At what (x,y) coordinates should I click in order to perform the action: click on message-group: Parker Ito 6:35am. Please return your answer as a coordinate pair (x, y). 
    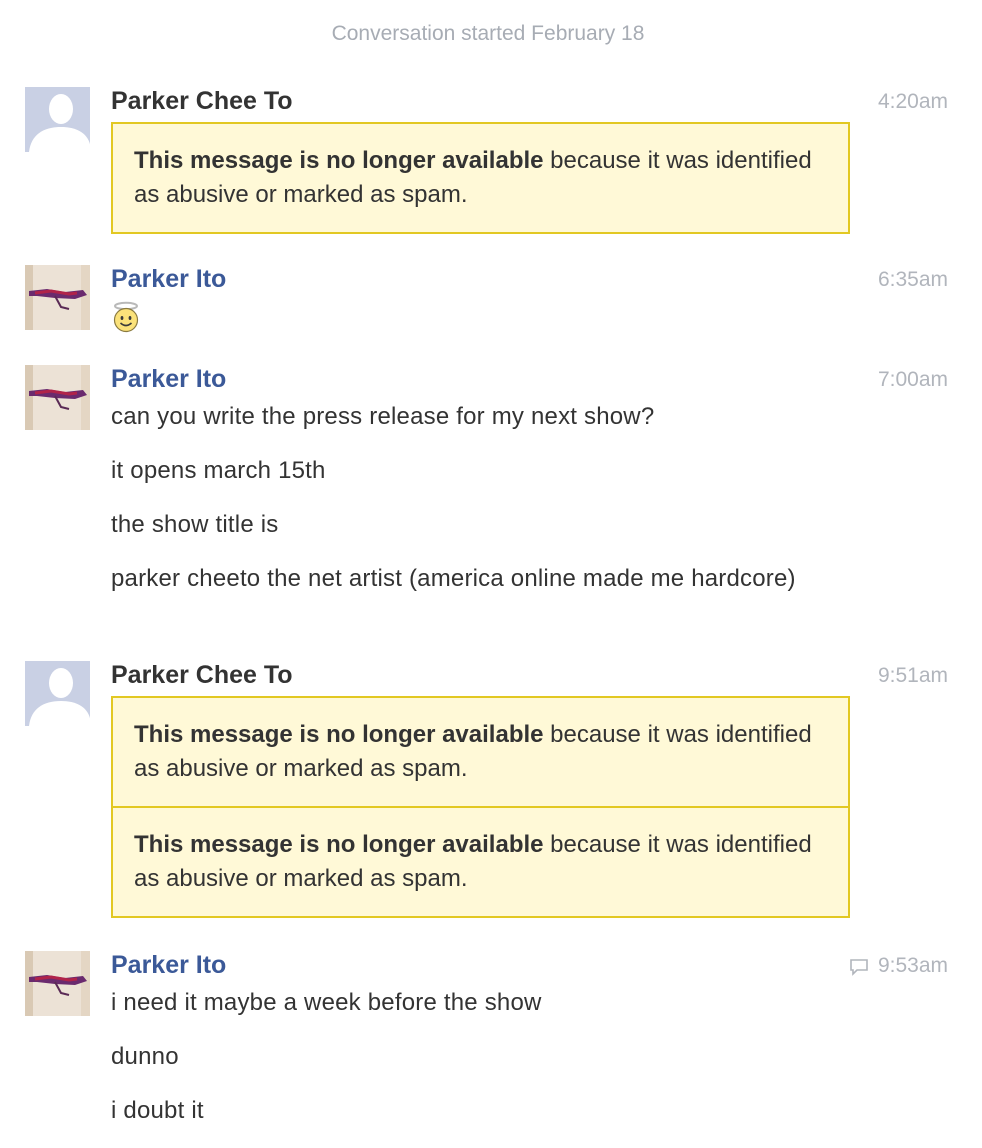
    Looking at the image, I should click on (491, 300).